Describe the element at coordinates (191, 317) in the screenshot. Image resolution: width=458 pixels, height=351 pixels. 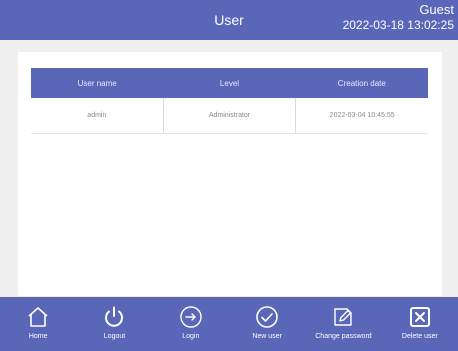
I see `login-arrow-icon` at that location.